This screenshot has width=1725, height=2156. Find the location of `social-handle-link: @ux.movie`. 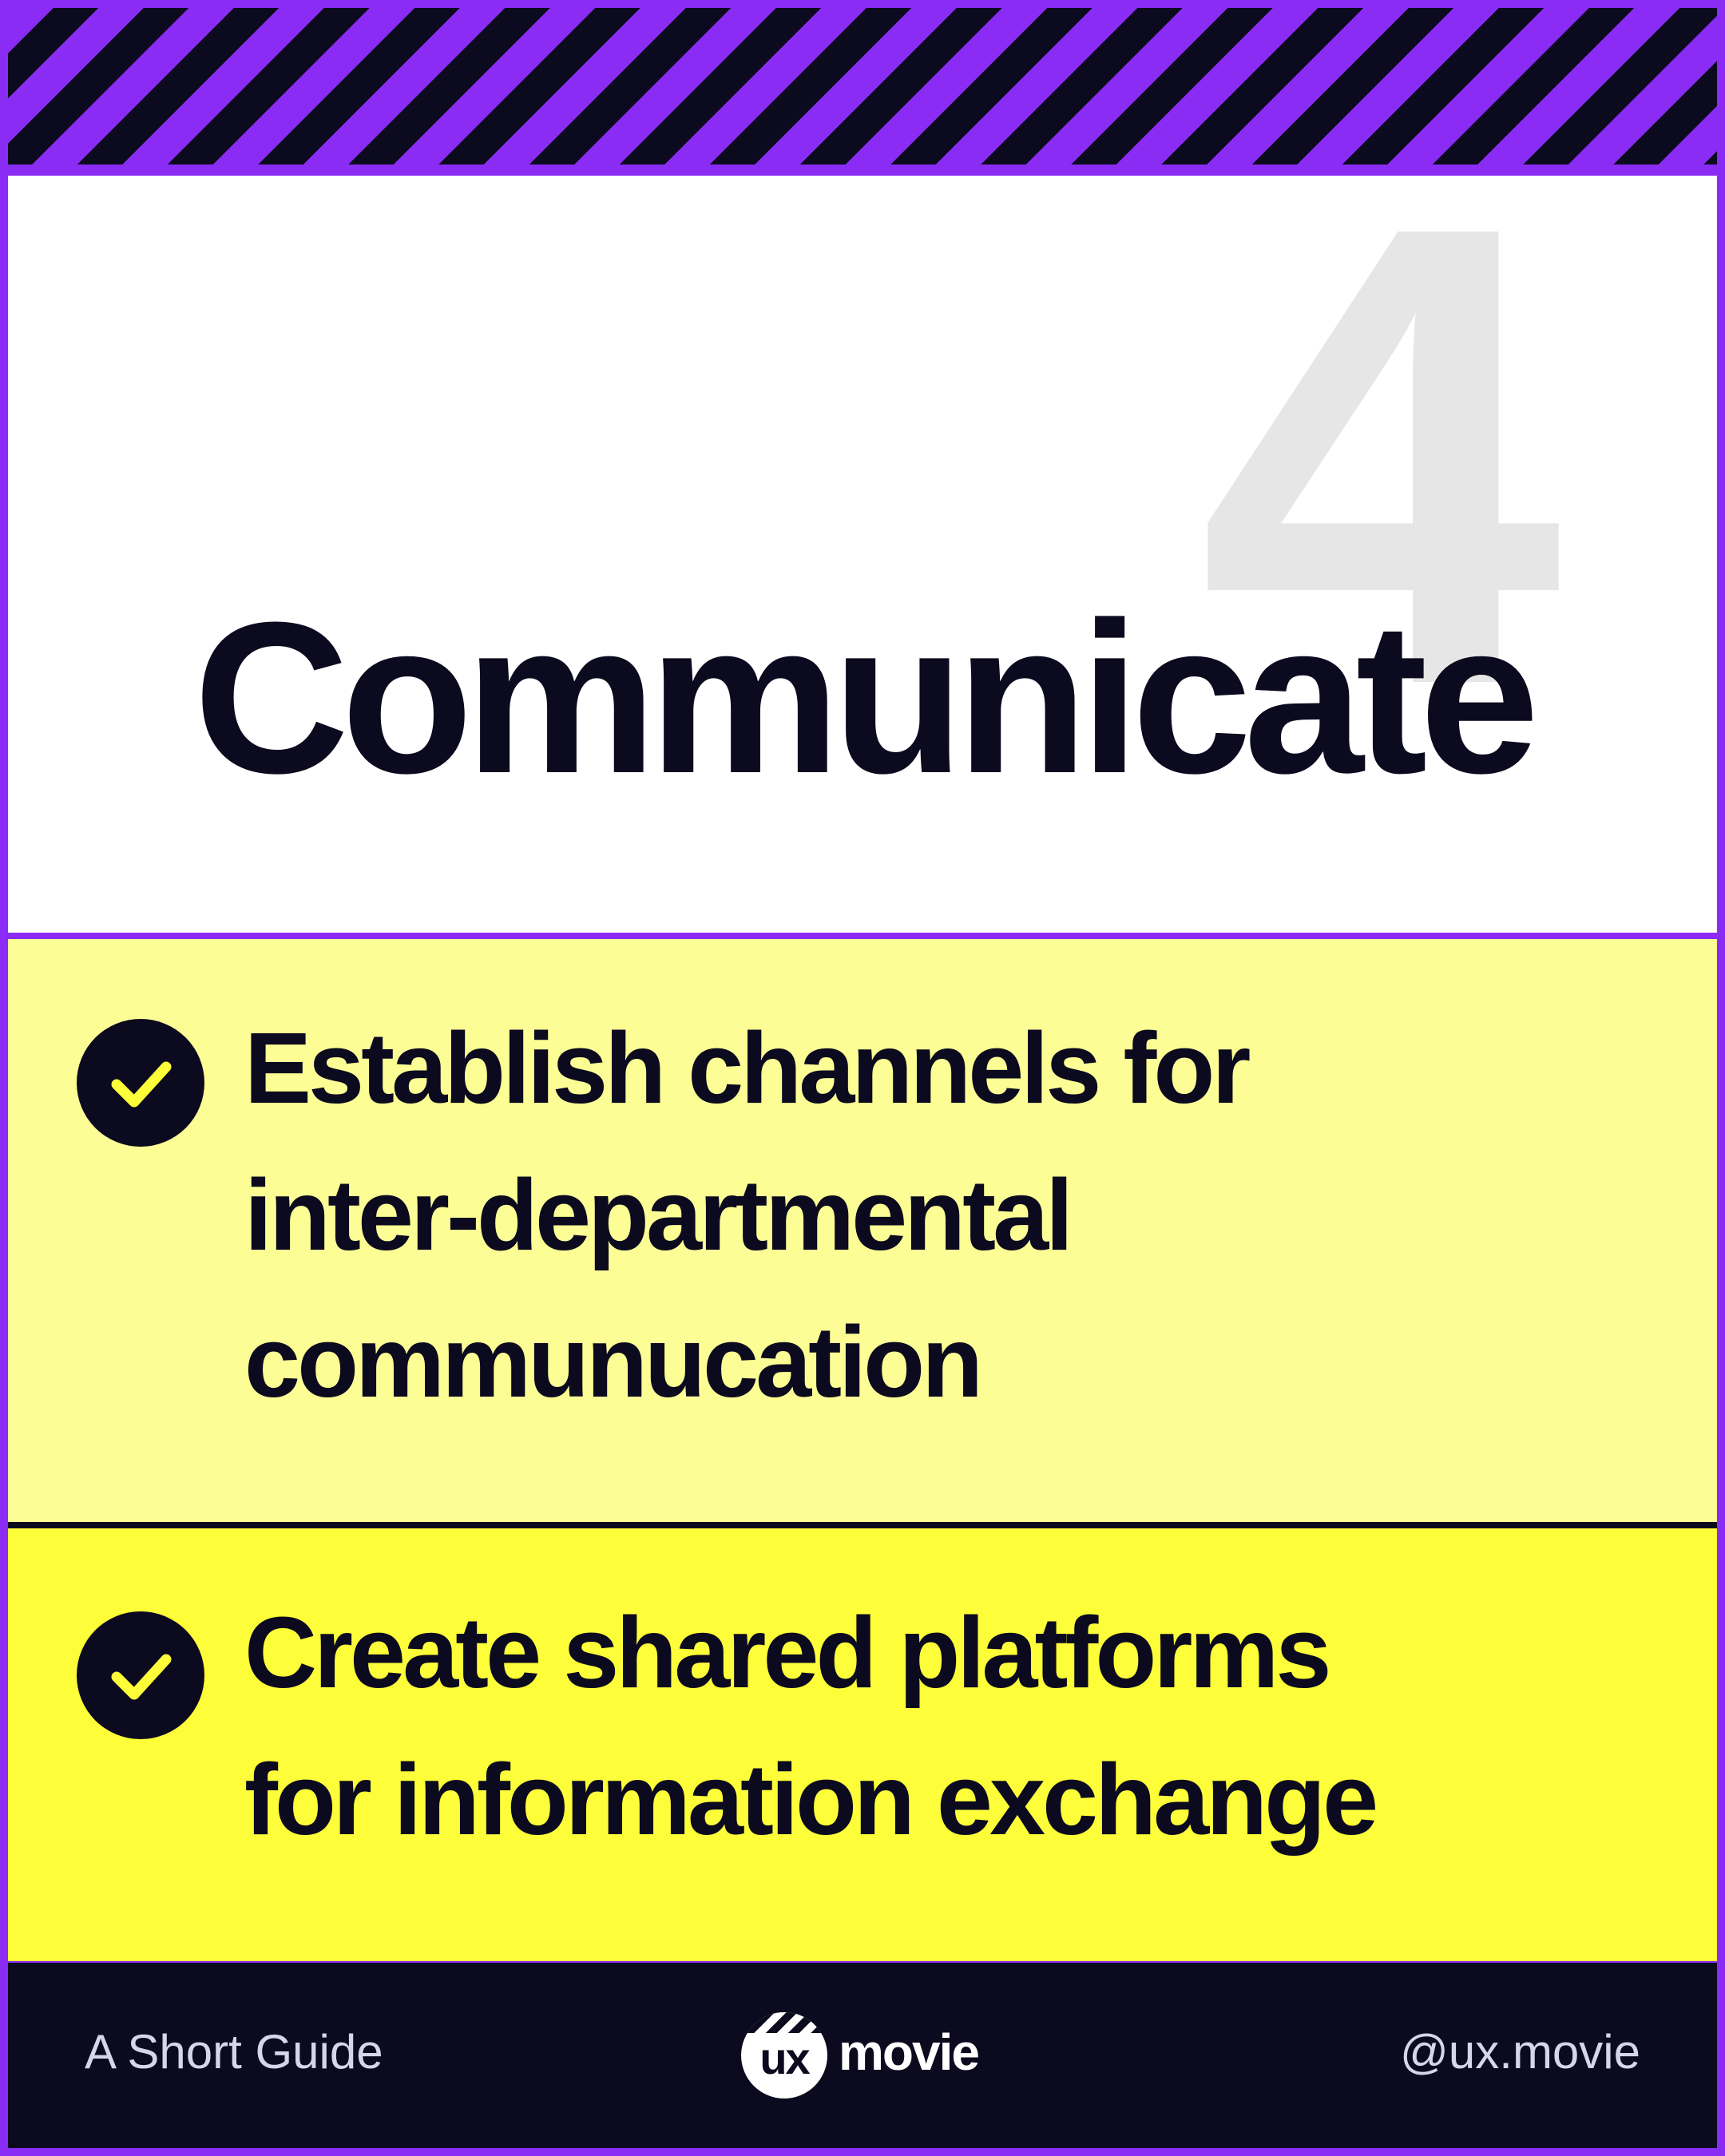

social-handle-link: @ux.movie is located at coordinates (1520, 2052).